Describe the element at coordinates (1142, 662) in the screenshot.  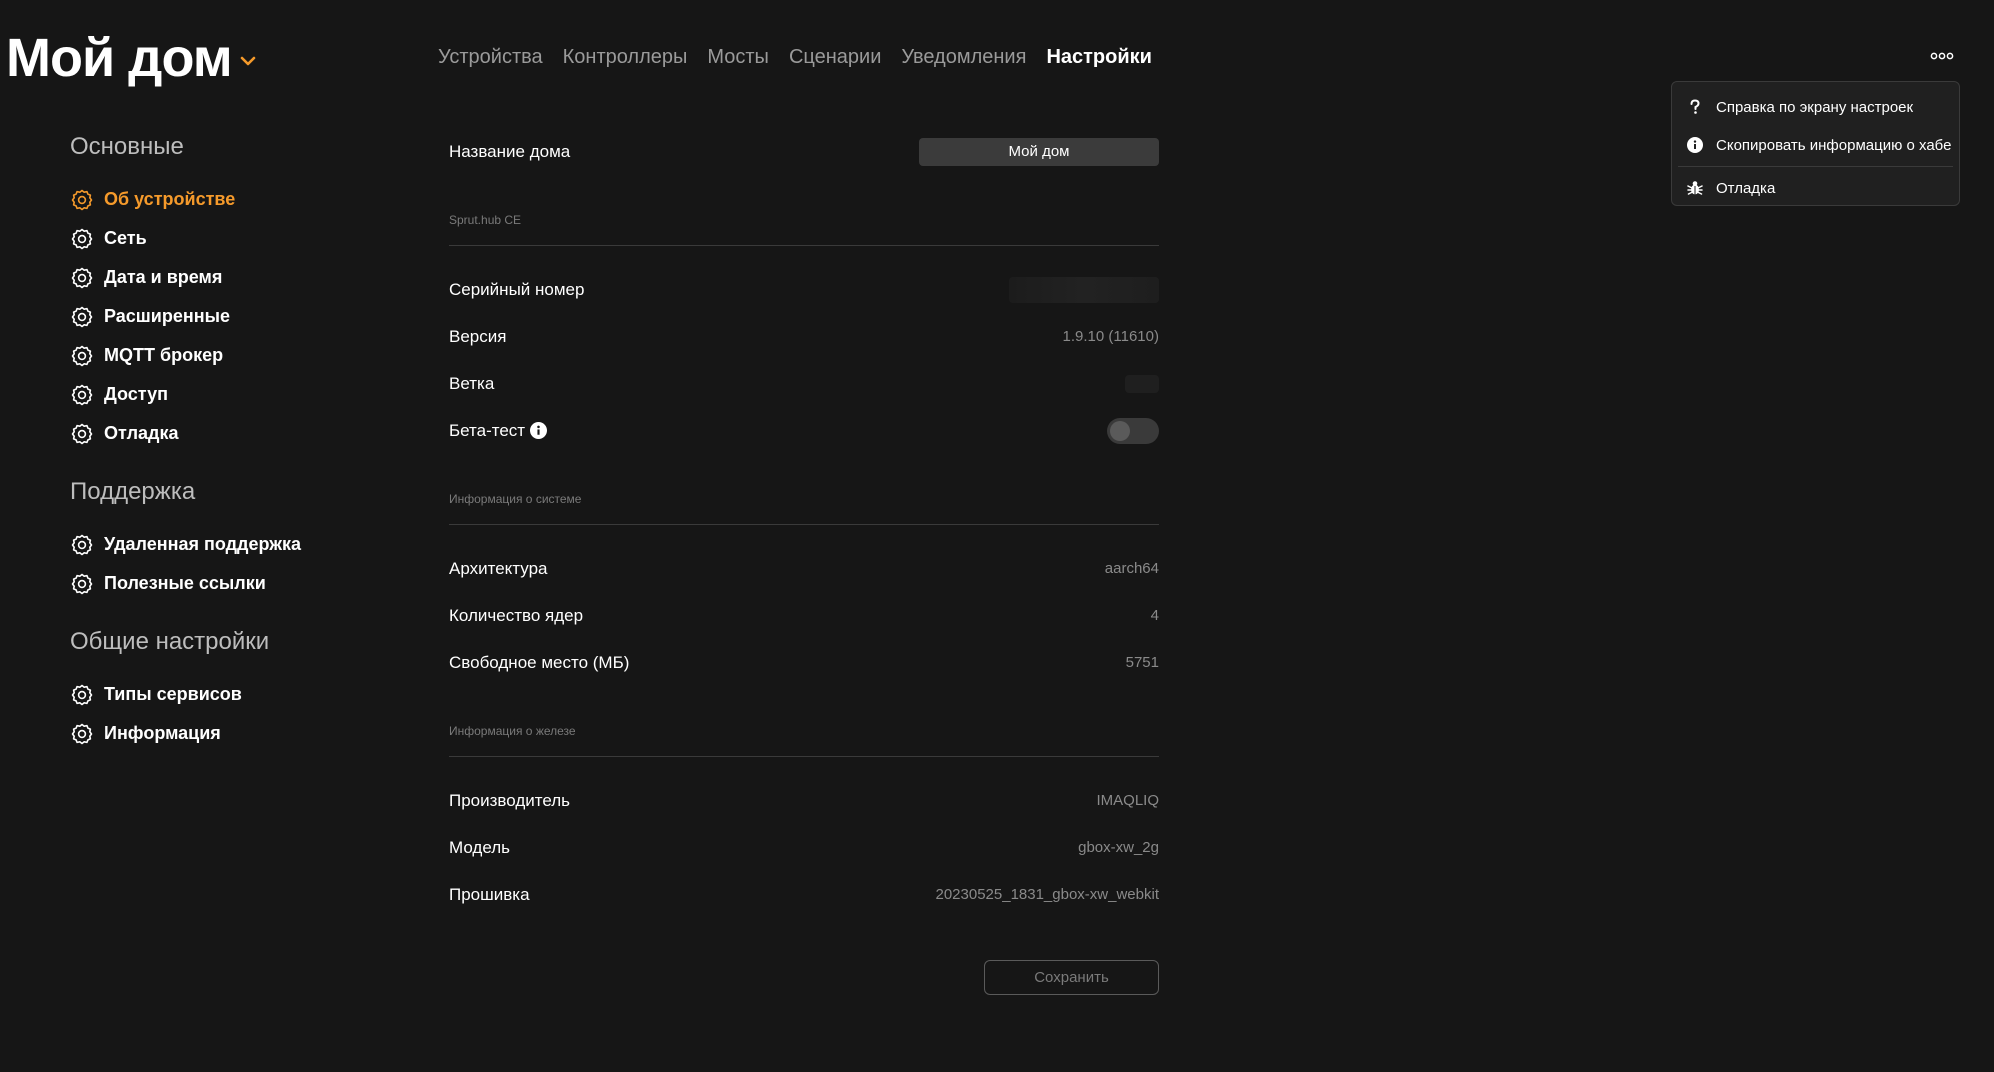
I see `free-space-value: 5751` at that location.